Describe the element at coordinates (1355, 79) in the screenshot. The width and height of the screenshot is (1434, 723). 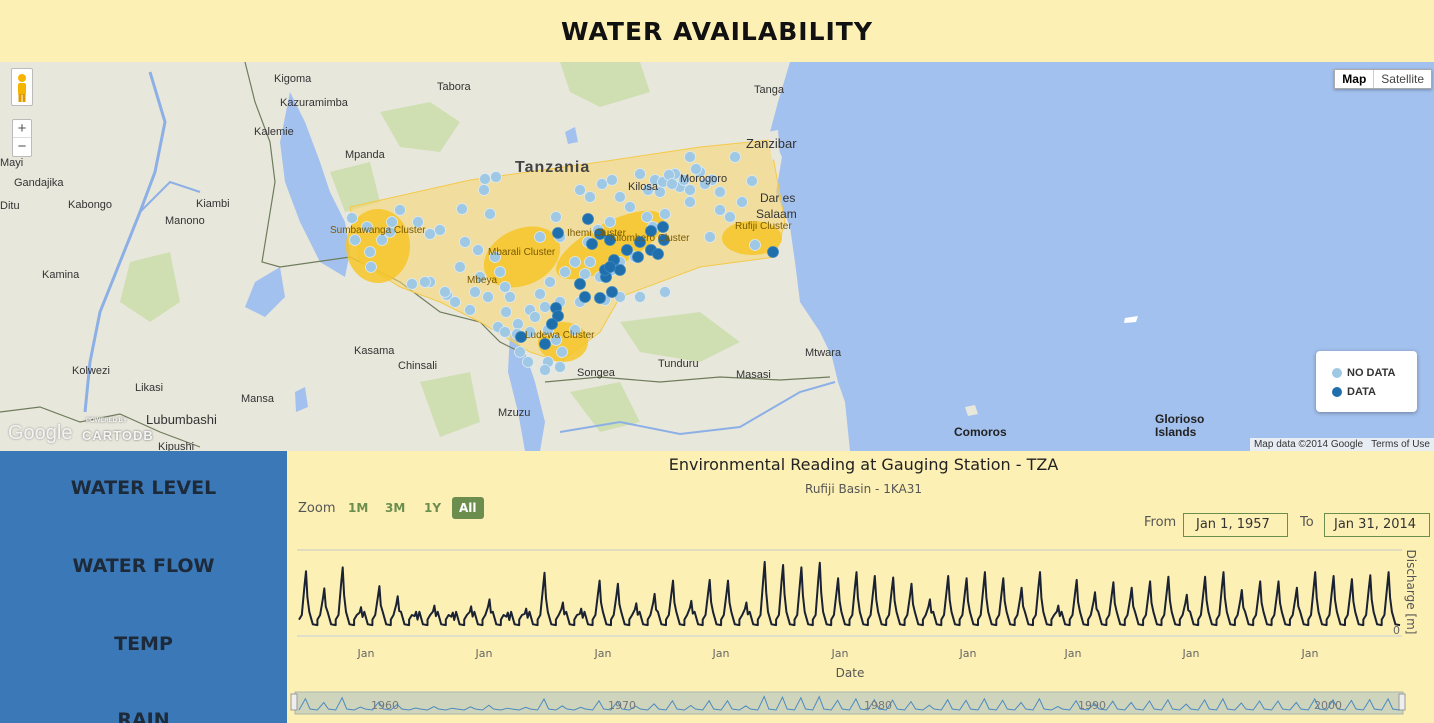
I see `map-type-map-button: Map` at that location.